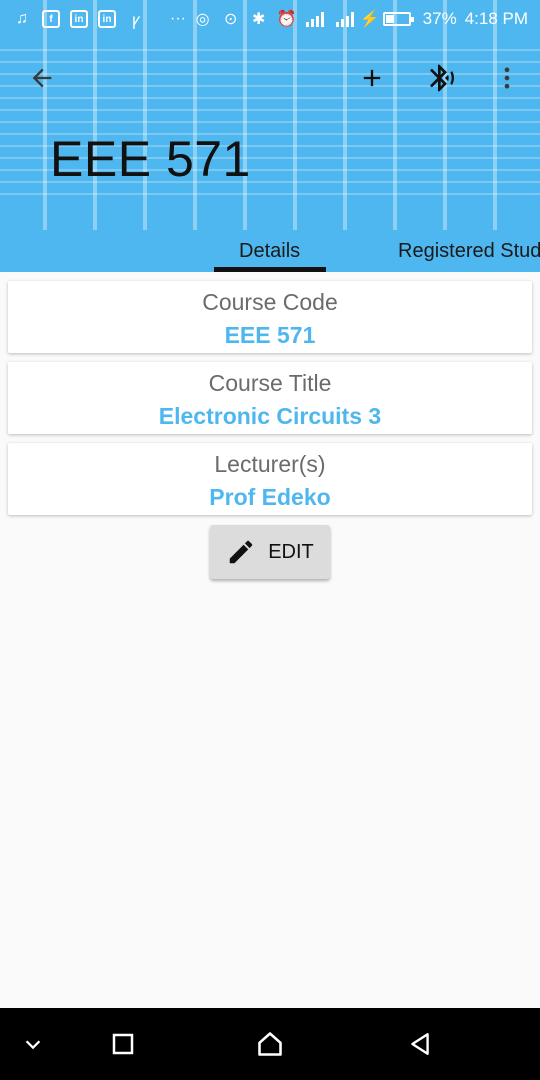 Image resolution: width=540 pixels, height=1080 pixels. What do you see at coordinates (22, 18) in the screenshot?
I see `music-note-icon: ♫` at bounding box center [22, 18].